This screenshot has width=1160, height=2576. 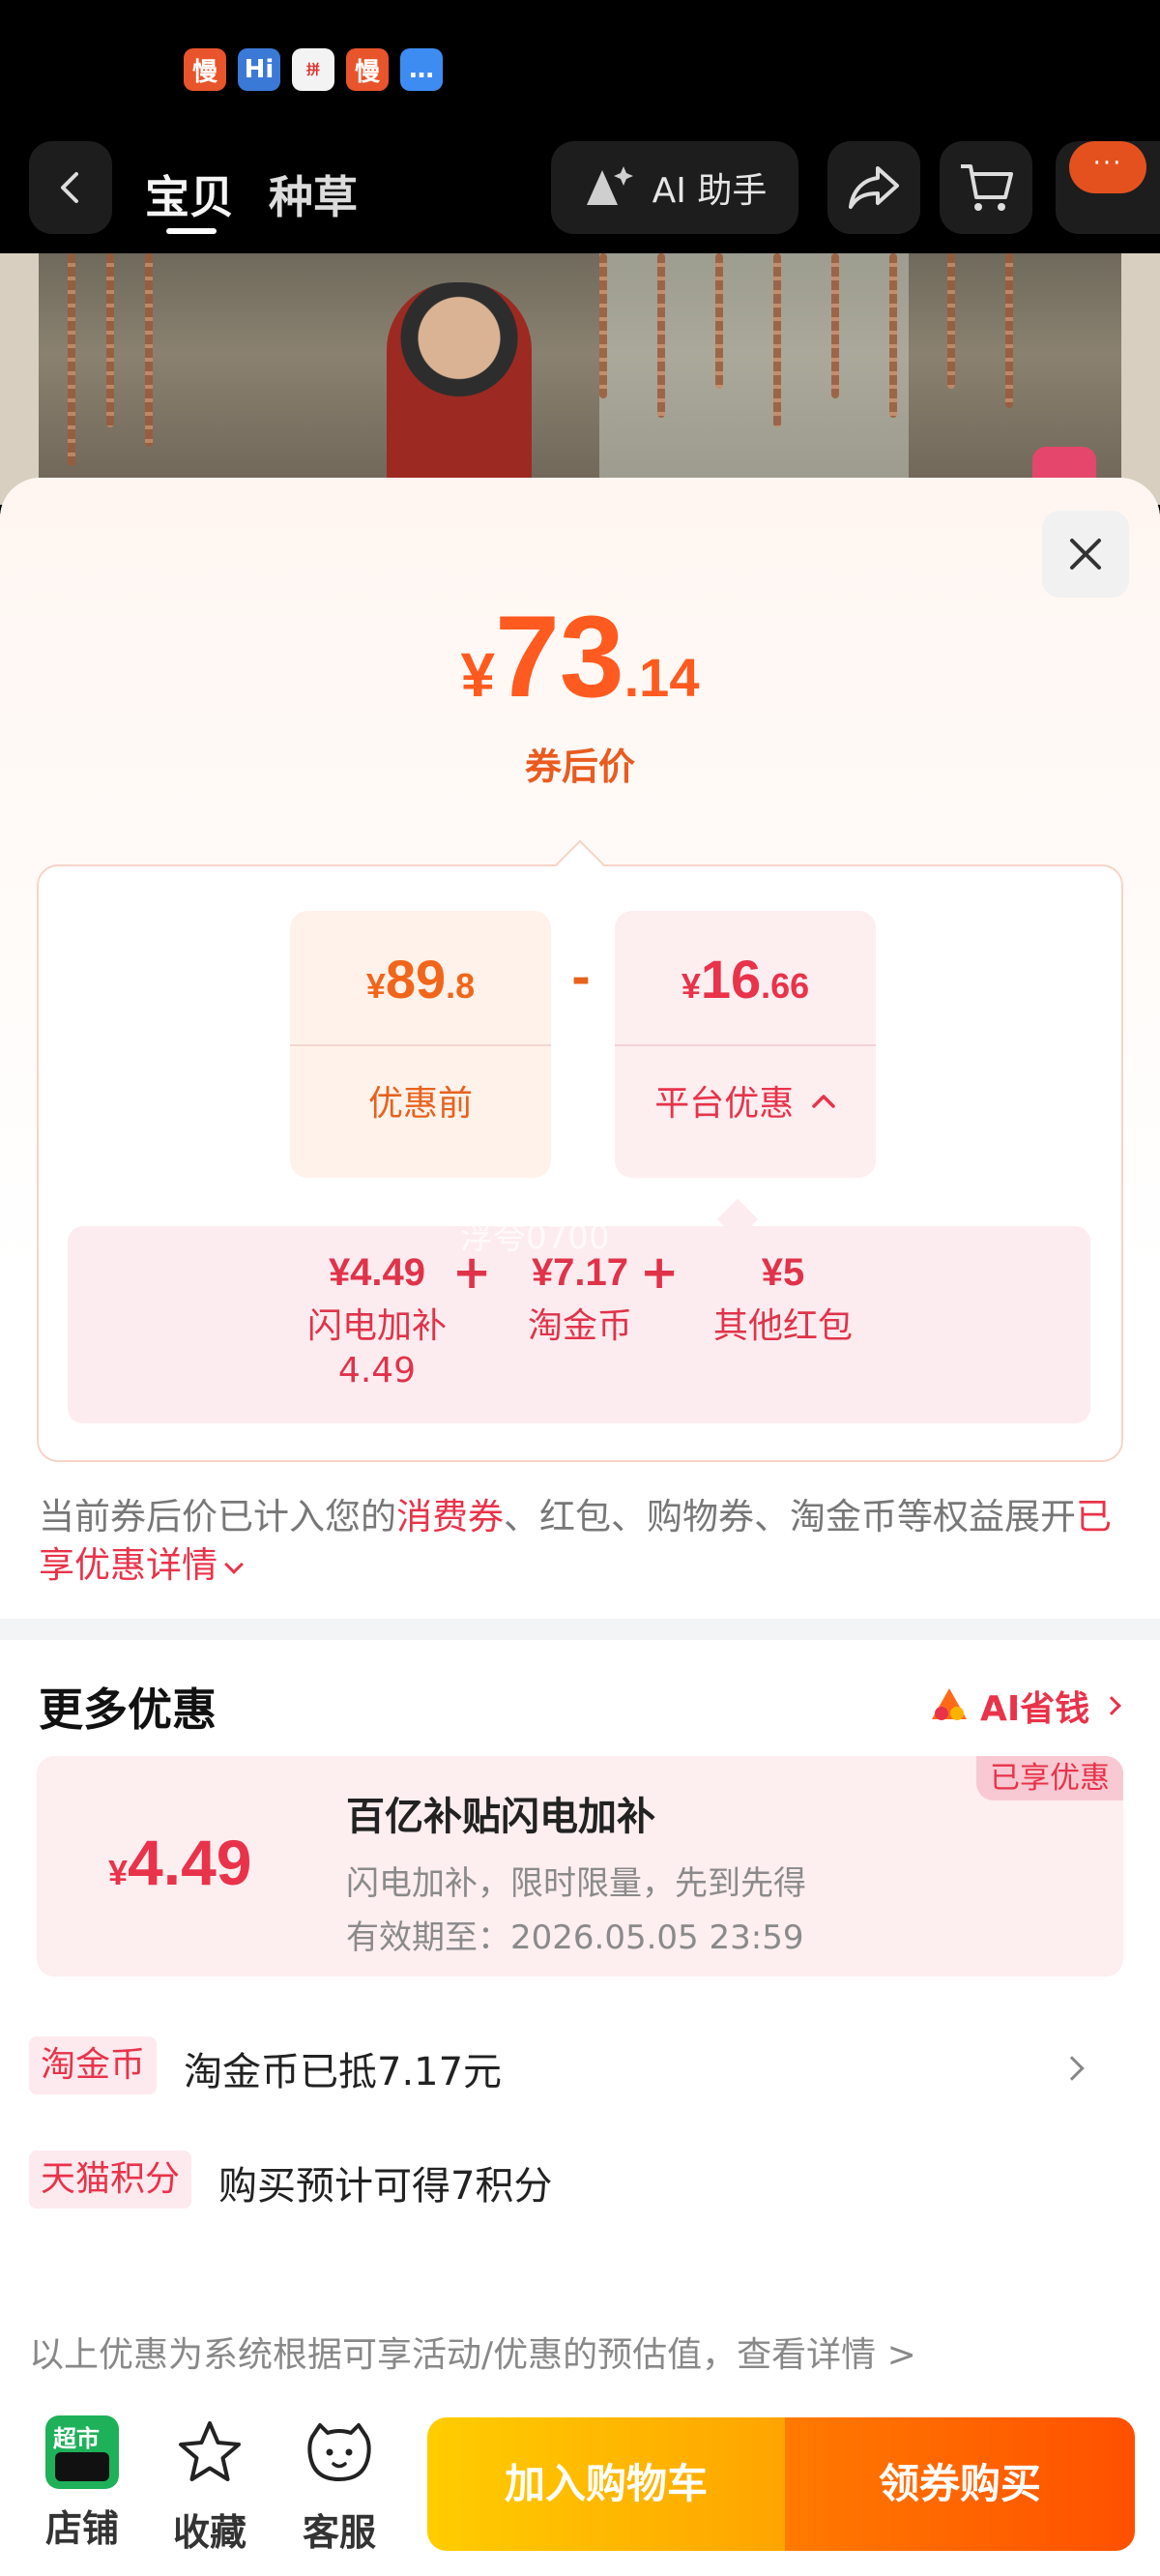 I want to click on tab-zhongcao: 种草, so click(x=313, y=194).